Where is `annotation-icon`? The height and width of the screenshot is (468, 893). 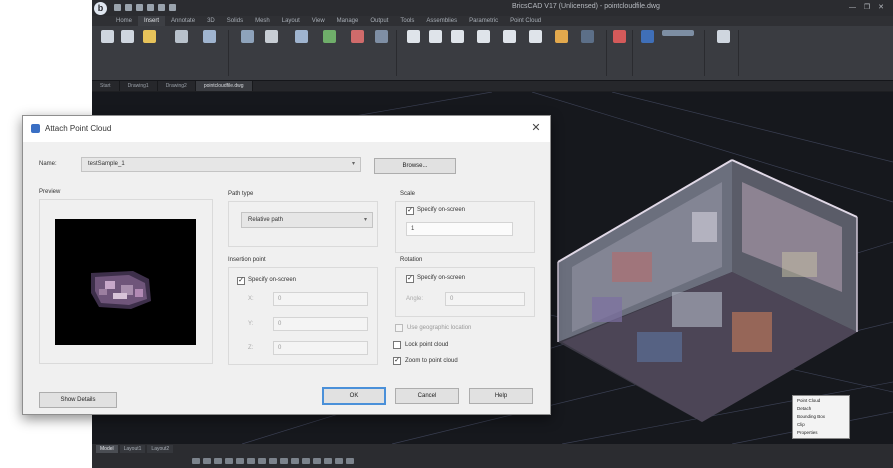 annotation-icon is located at coordinates (350, 461).